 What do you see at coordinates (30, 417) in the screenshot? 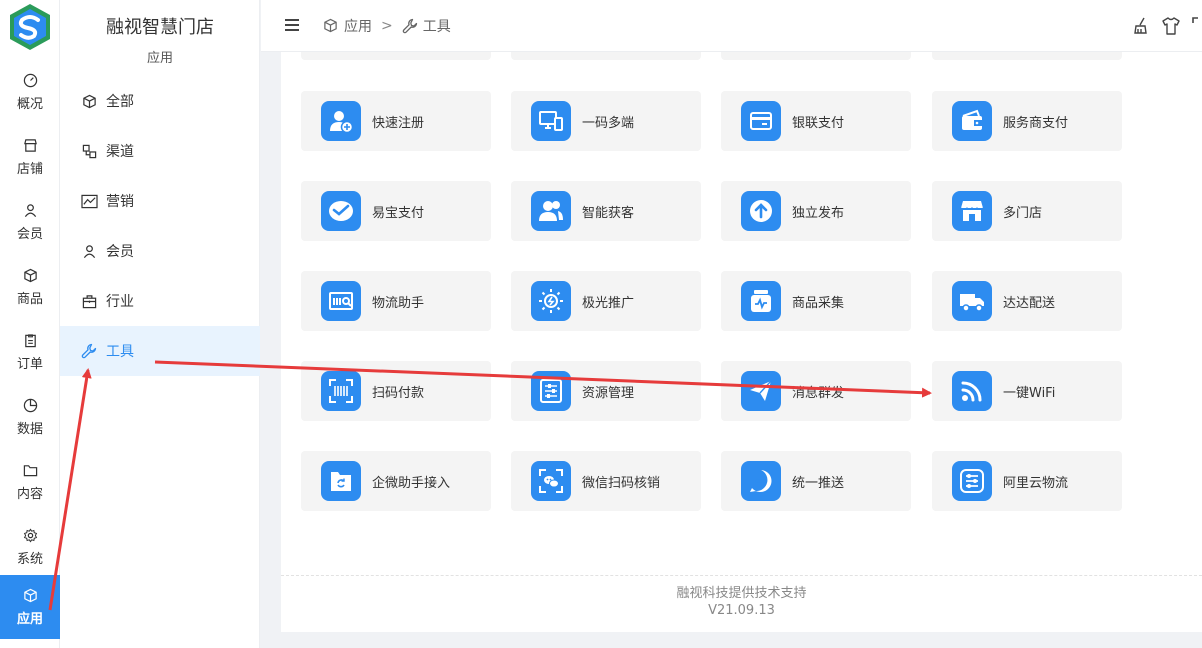
I see `rail-item-data: 数据` at bounding box center [30, 417].